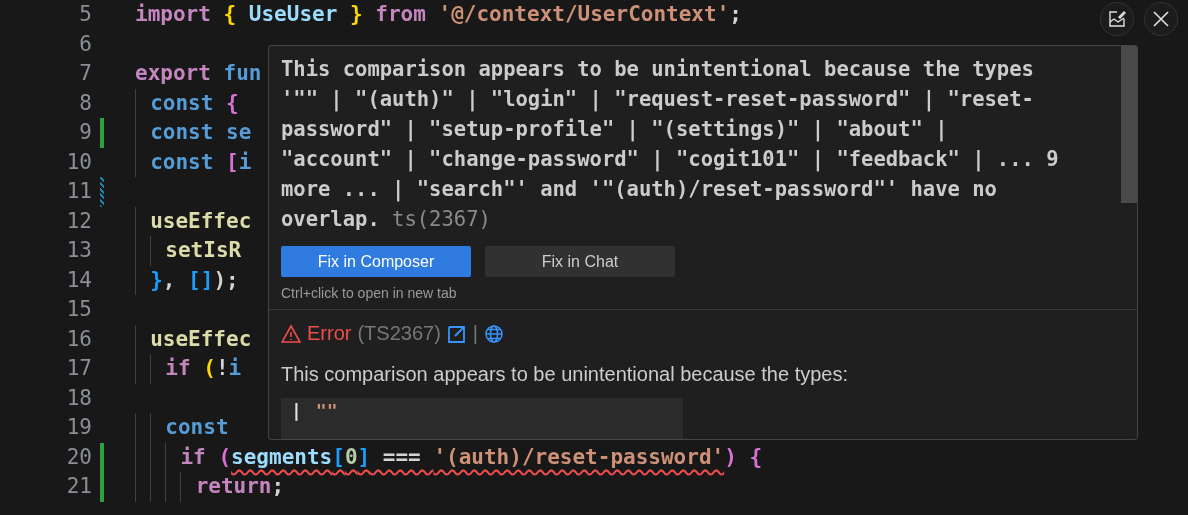  Describe the element at coordinates (78, 339) in the screenshot. I see `line-number: 16` at that location.